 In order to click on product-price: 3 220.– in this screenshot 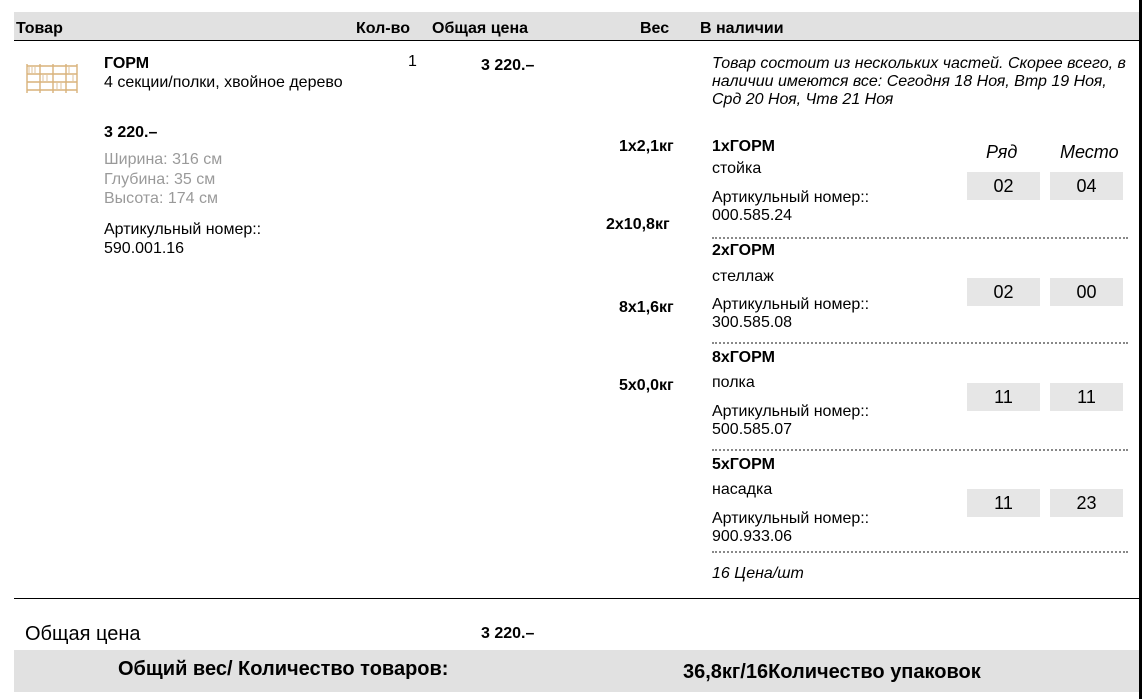, I will do `click(131, 132)`.